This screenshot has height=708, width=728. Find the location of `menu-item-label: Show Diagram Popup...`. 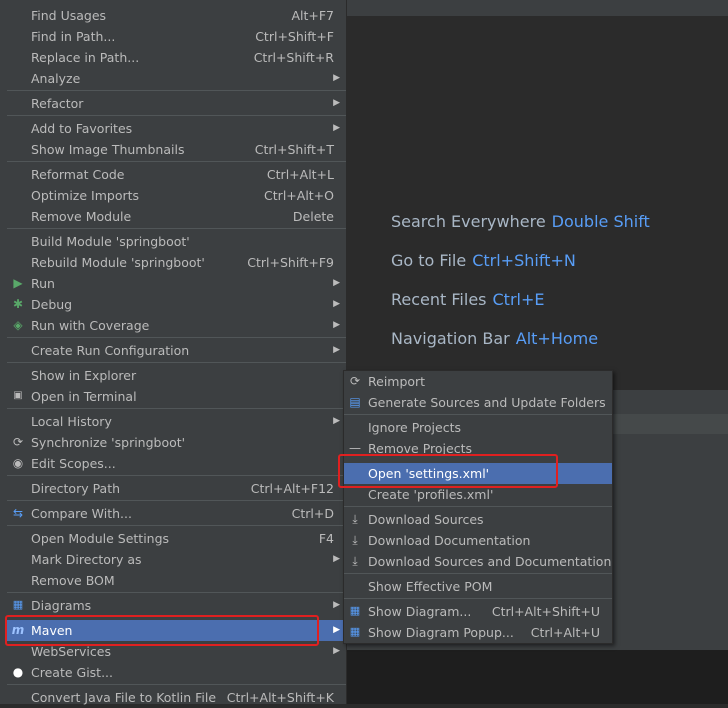

menu-item-label: Show Diagram Popup... is located at coordinates (441, 632).